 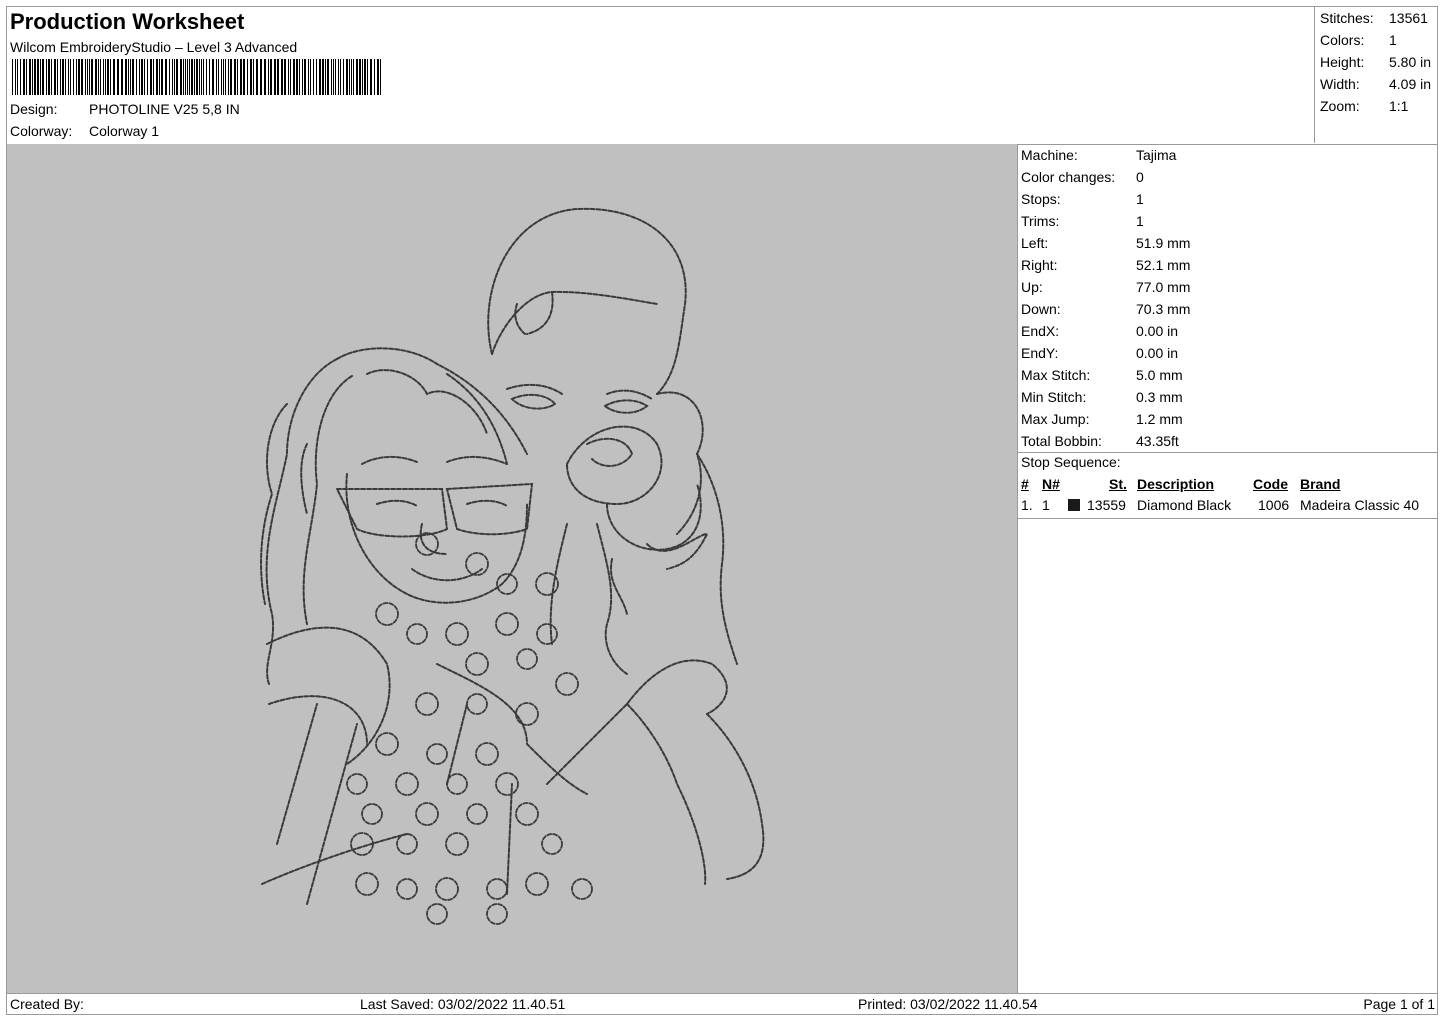 What do you see at coordinates (1099, 353) in the screenshot?
I see `info-row: EndY: 0.00 in` at bounding box center [1099, 353].